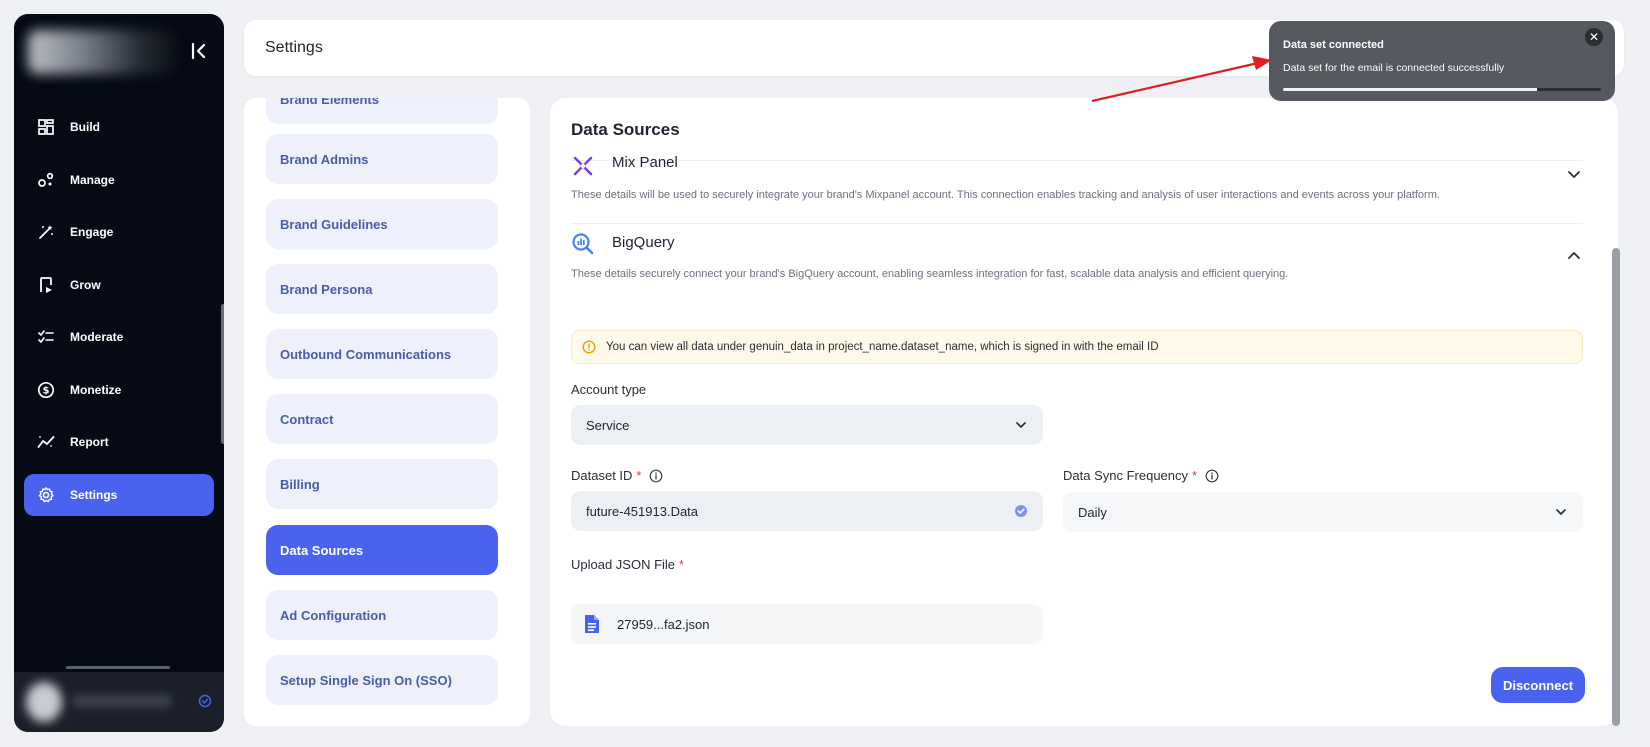 Image resolution: width=1650 pixels, height=747 pixels. Describe the element at coordinates (119, 442) in the screenshot. I see `nav-item-report: Report` at that location.